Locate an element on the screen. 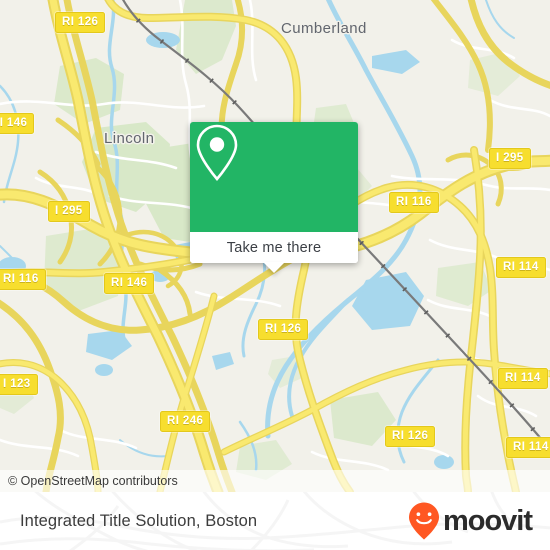 This screenshot has width=550, height=550. take-me-there-button: Take me there is located at coordinates (274, 247).